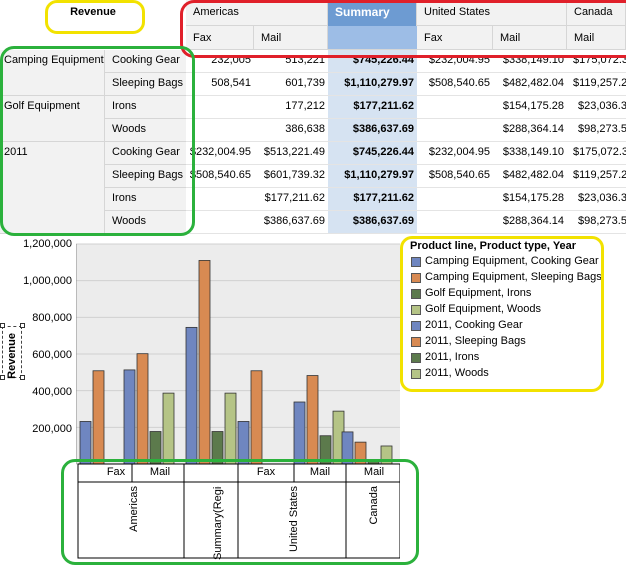 This screenshot has width=626, height=565. Describe the element at coordinates (291, 222) in the screenshot. I see `table-cell: $386,637.69` at that location.